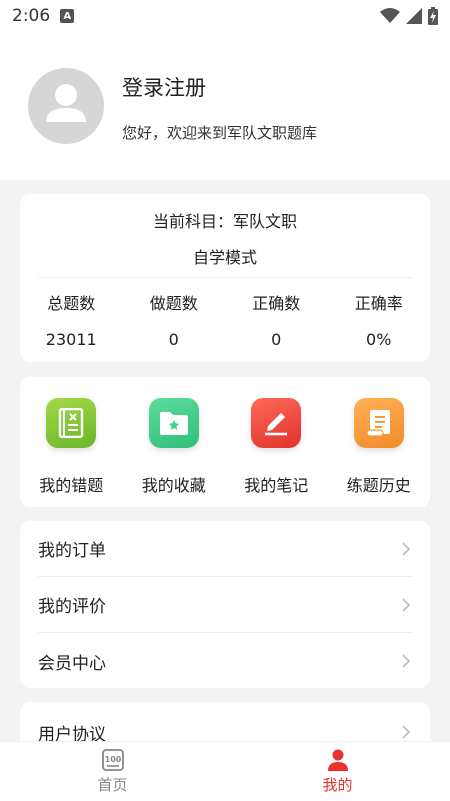  I want to click on tools-card: 我的错题 我的收藏 我的笔记 练题历史, so click(225, 442).